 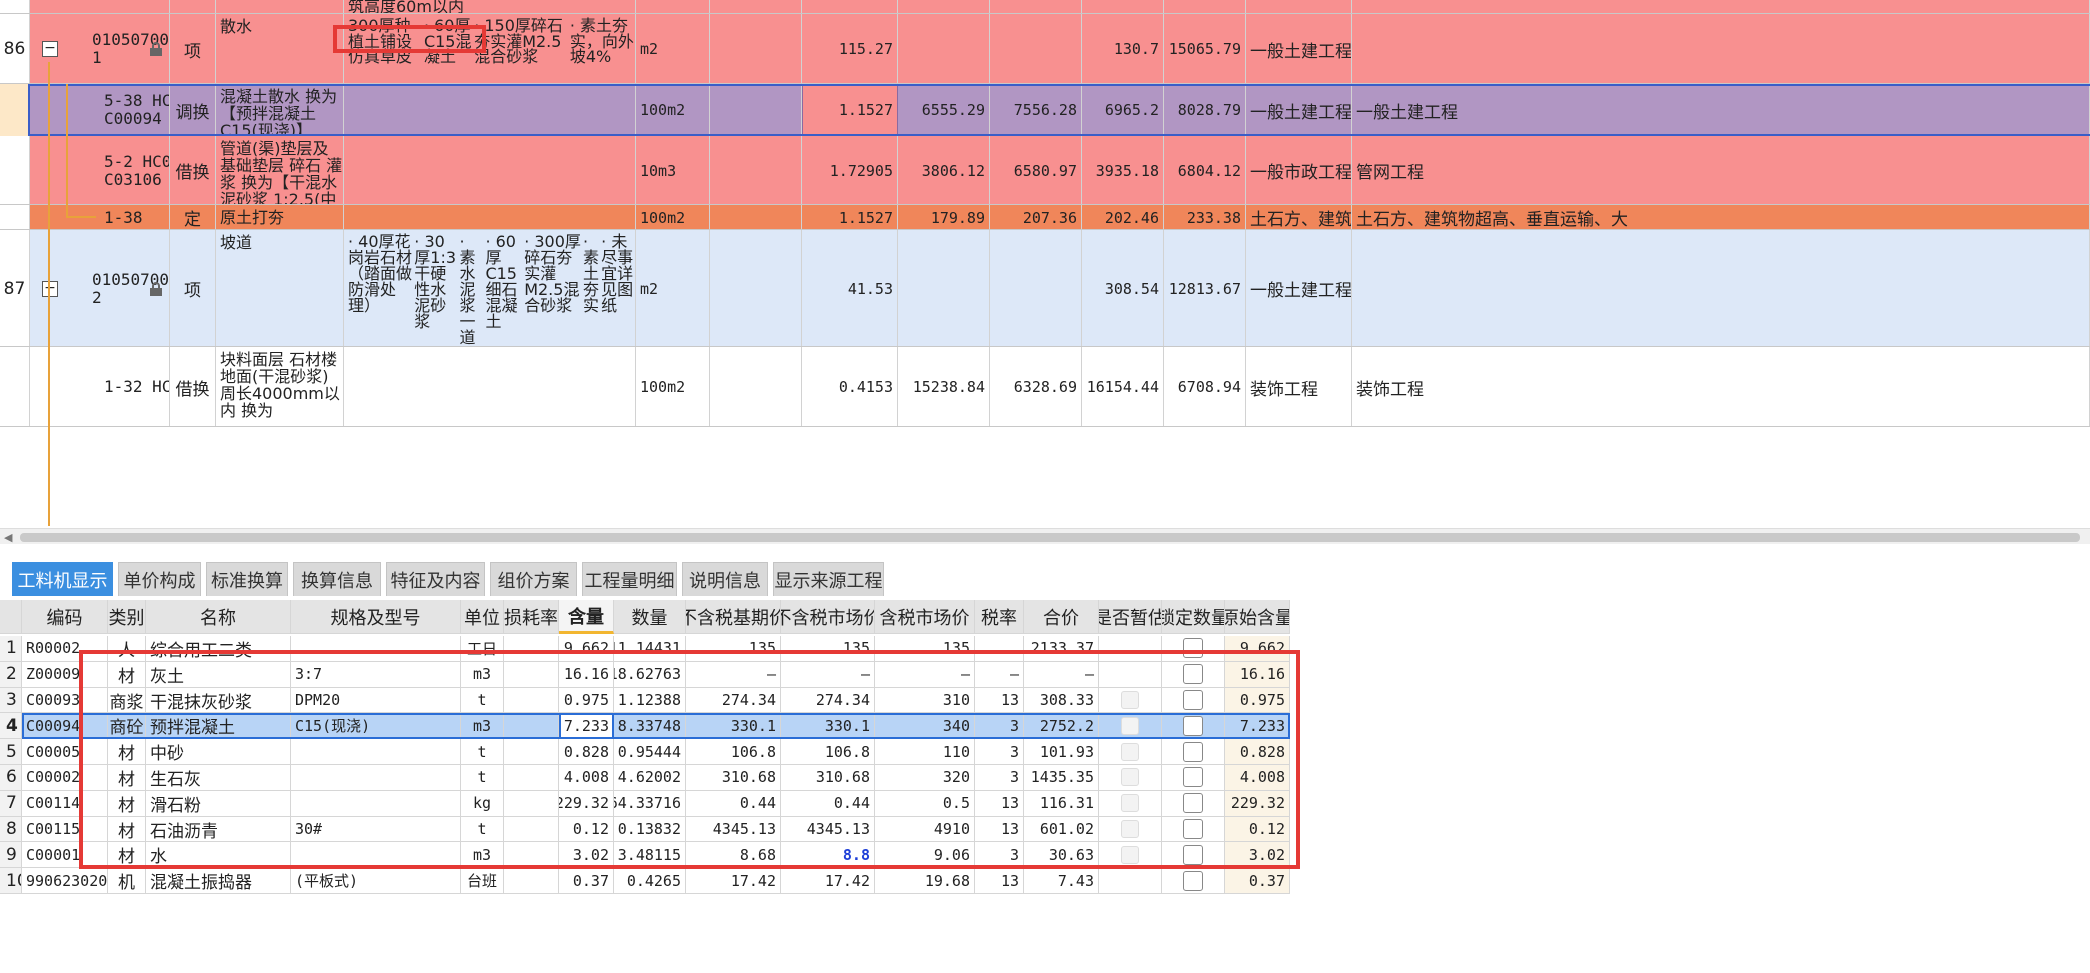 What do you see at coordinates (1204, 49) in the screenshot?
I see `boq-text-p4: 15065.79` at bounding box center [1204, 49].